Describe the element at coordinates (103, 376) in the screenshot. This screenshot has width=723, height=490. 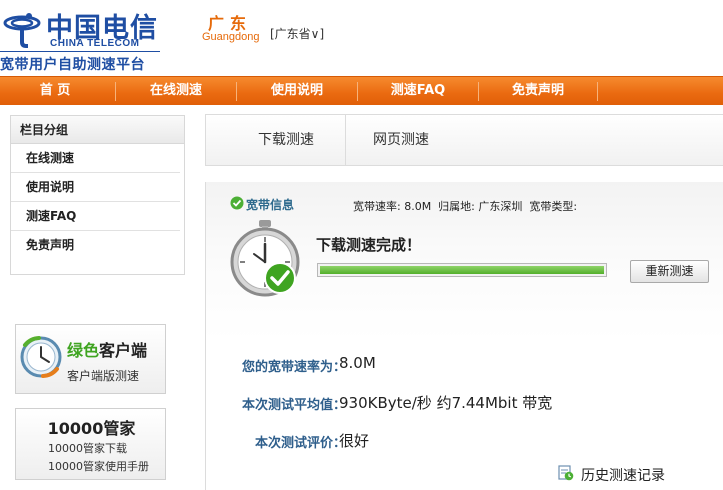
I see `client-promo-subtitle: 客户端版测速` at that location.